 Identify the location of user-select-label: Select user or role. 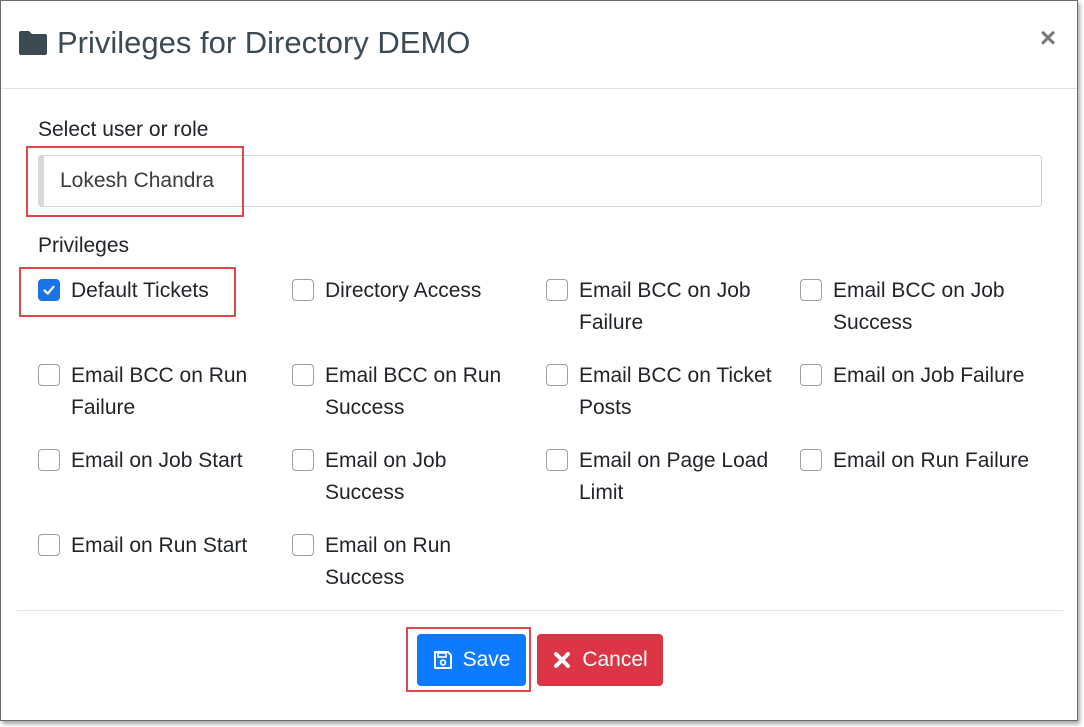
(123, 129).